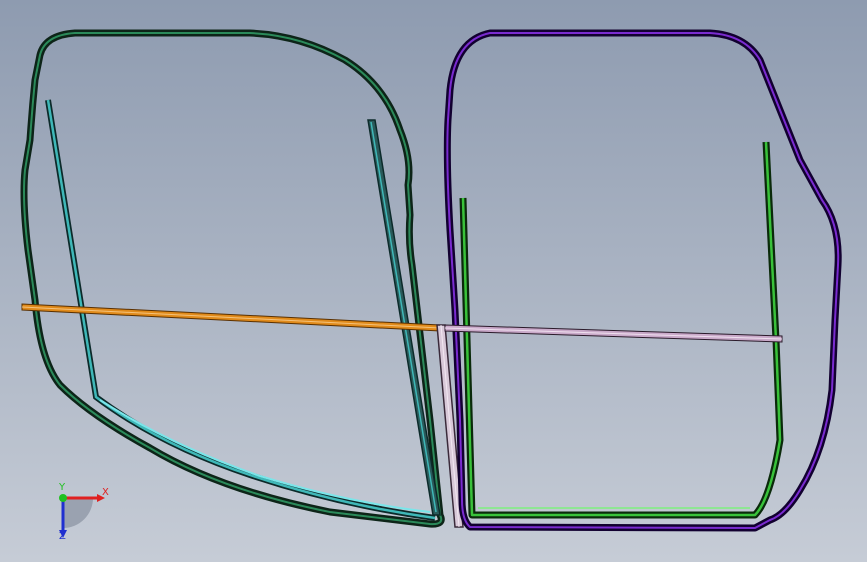 Image resolution: width=867 pixels, height=562 pixels. What do you see at coordinates (63, 498) in the screenshot?
I see `y-axis-dot-icon` at bounding box center [63, 498].